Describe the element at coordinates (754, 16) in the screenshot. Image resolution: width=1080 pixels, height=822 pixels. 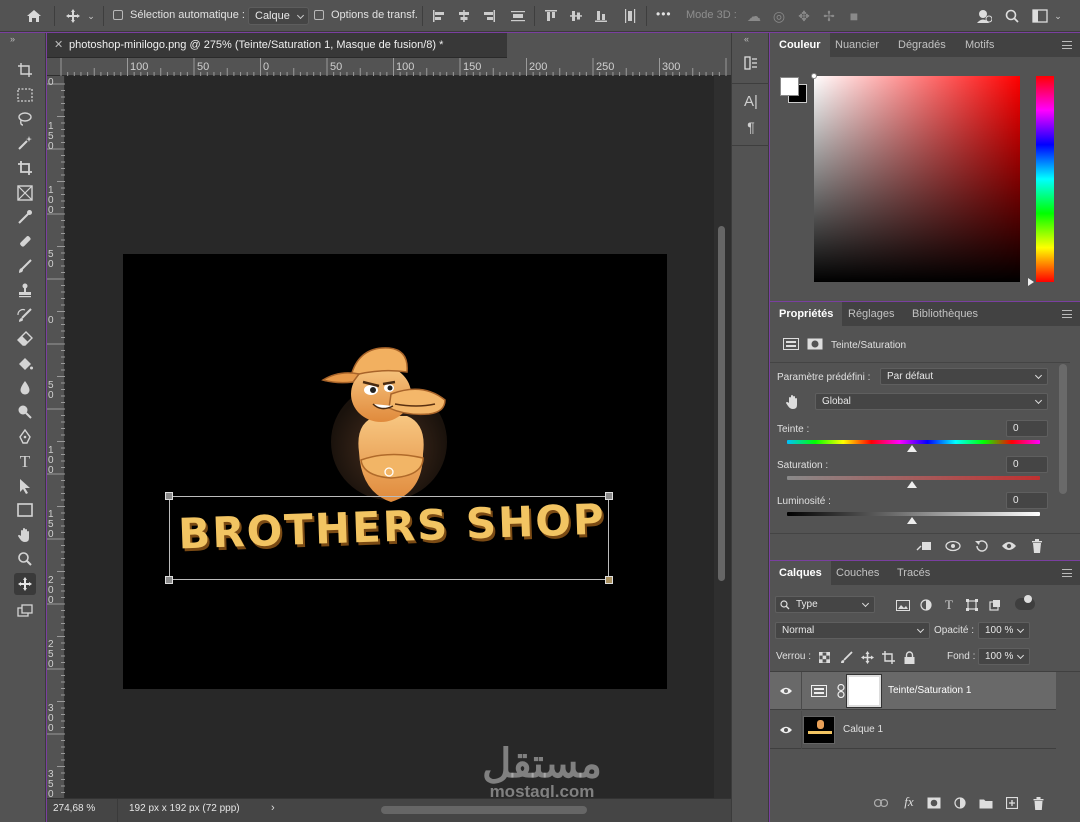
I see `3d-orbit-icon: ☁` at that location.